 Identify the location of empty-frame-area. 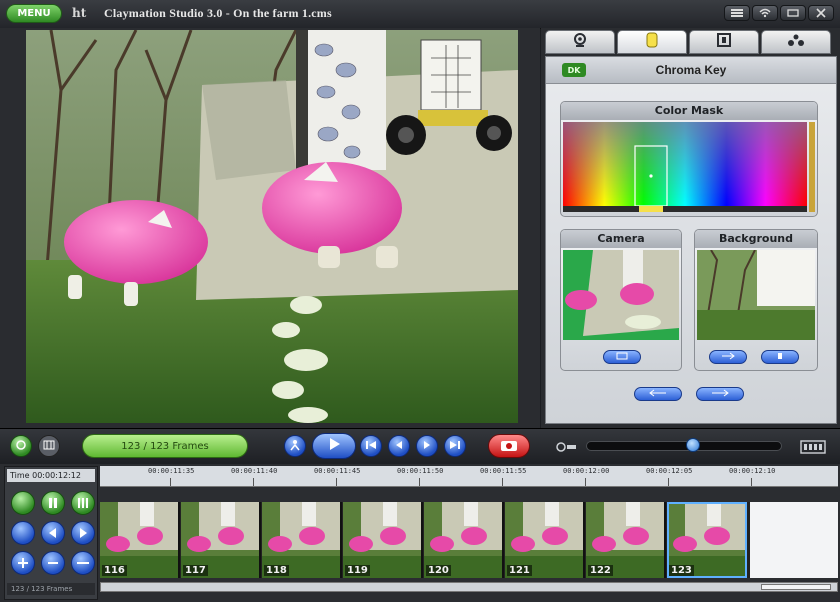
(794, 540).